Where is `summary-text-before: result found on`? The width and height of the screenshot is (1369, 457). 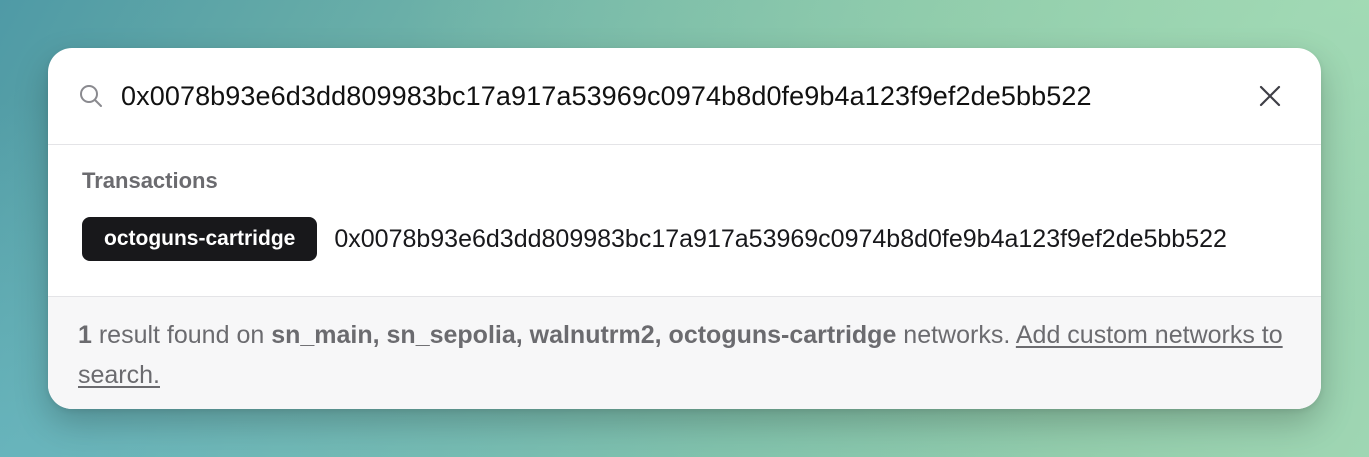 summary-text-before: result found on is located at coordinates (181, 335).